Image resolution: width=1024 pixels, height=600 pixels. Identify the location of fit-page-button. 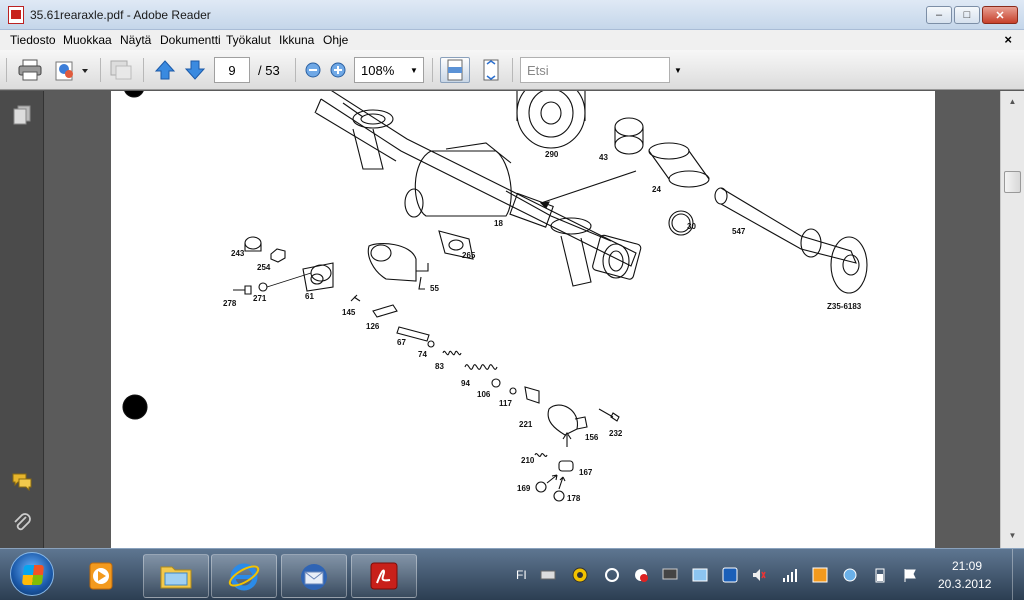
(491, 70).